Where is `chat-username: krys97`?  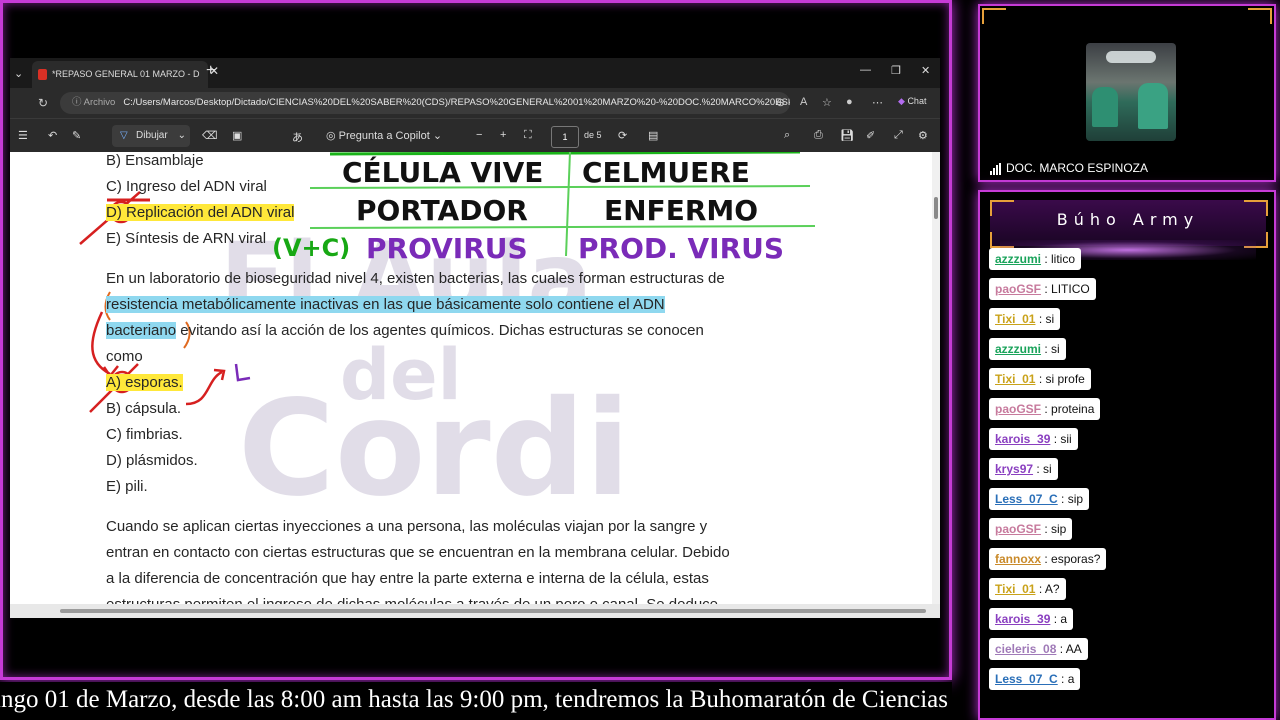 chat-username: krys97 is located at coordinates (1014, 469).